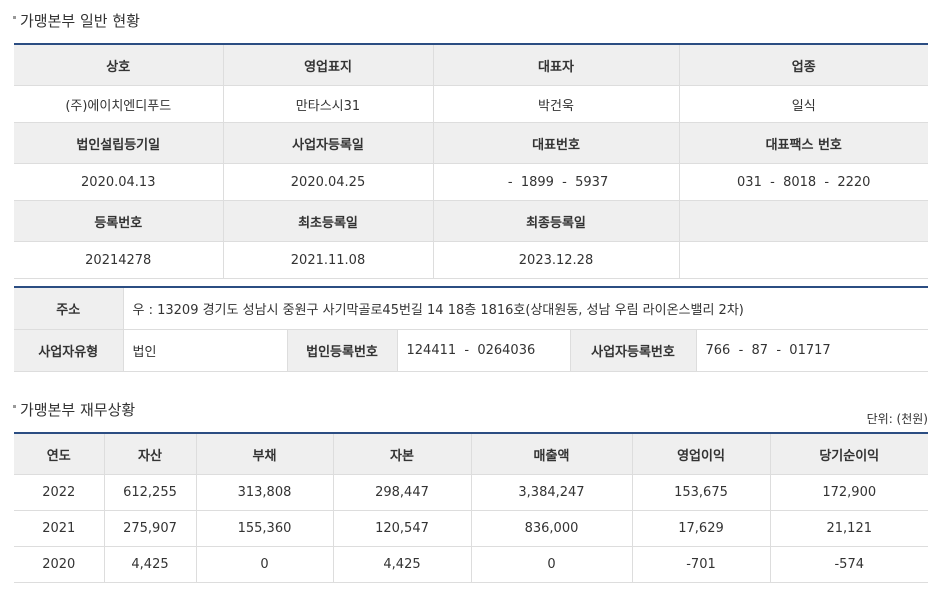 The height and width of the screenshot is (602, 945). Describe the element at coordinates (59, 454) in the screenshot. I see `header-year: 연도` at that location.